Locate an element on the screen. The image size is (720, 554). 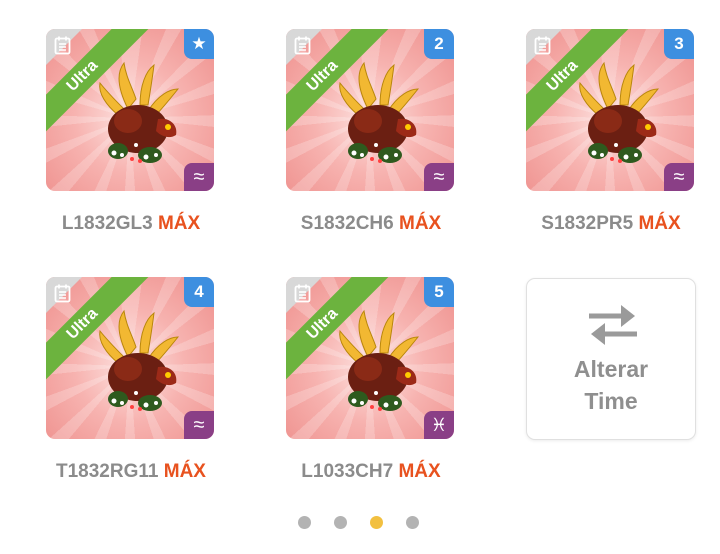
monster-label: S1832PR5 MÁX is located at coordinates (611, 224).